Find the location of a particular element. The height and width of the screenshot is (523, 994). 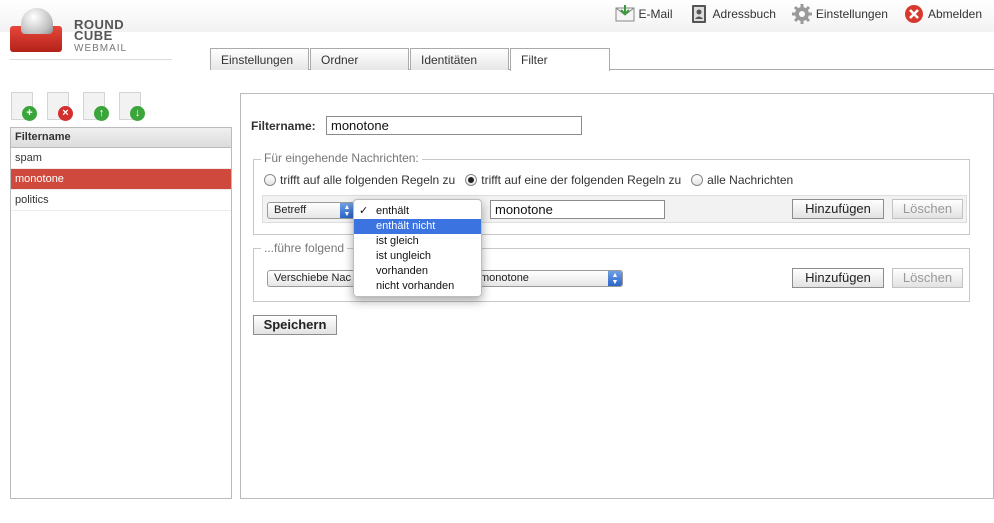

radio-match-all-label: trifft auf alle folgenden Regeln zu is located at coordinates (368, 180).